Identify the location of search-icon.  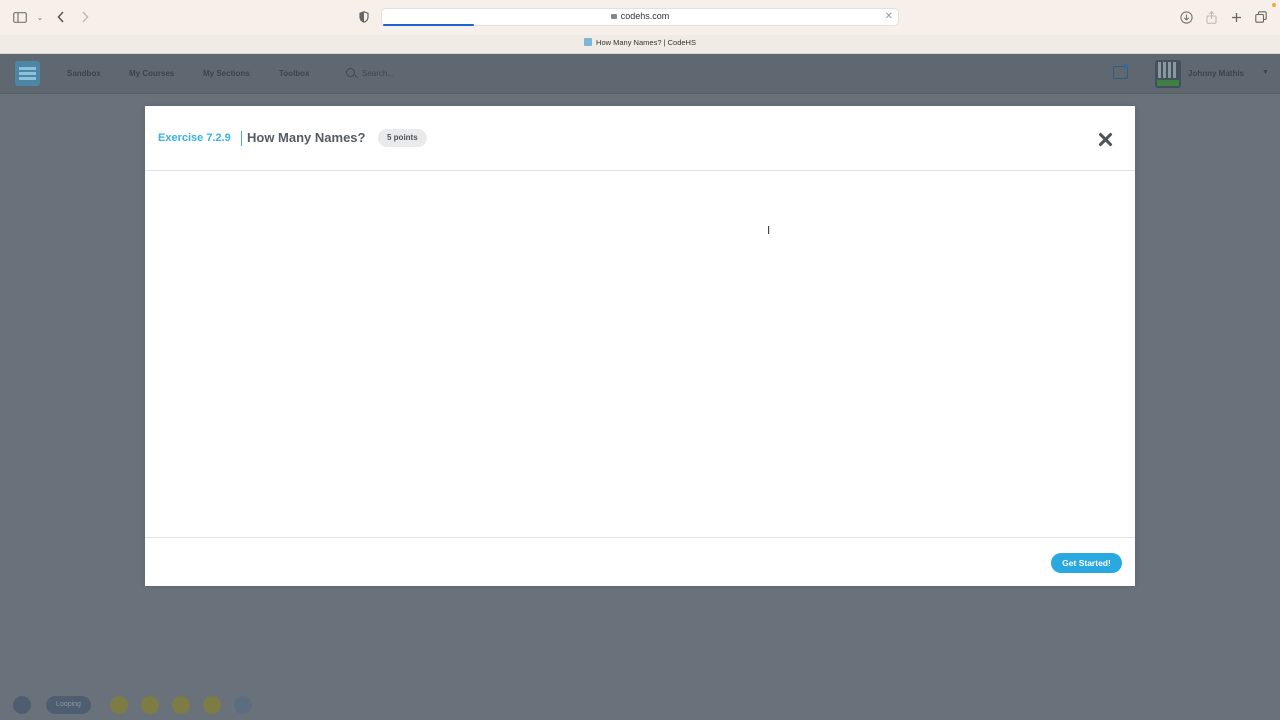
(350, 72).